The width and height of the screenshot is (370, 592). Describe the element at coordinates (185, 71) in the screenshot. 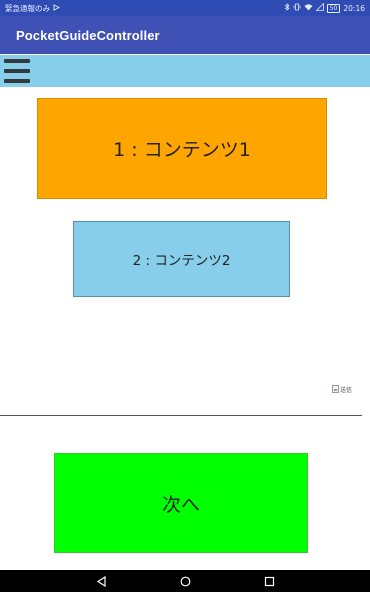

I see `menu-strip` at that location.